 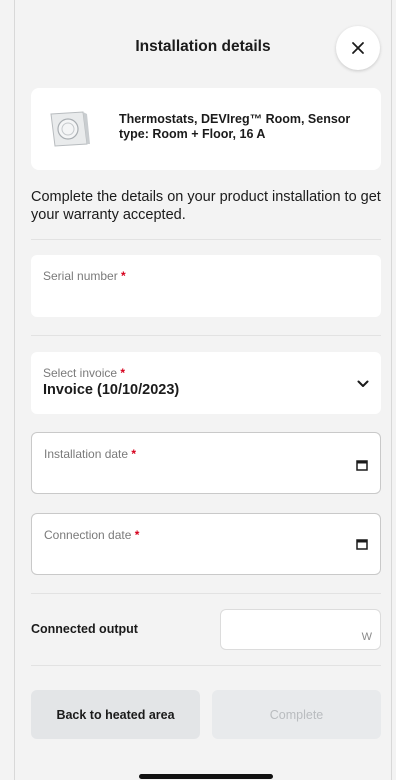 I want to click on back-to-heated-area-button: Back to heated area, so click(x=115, y=714).